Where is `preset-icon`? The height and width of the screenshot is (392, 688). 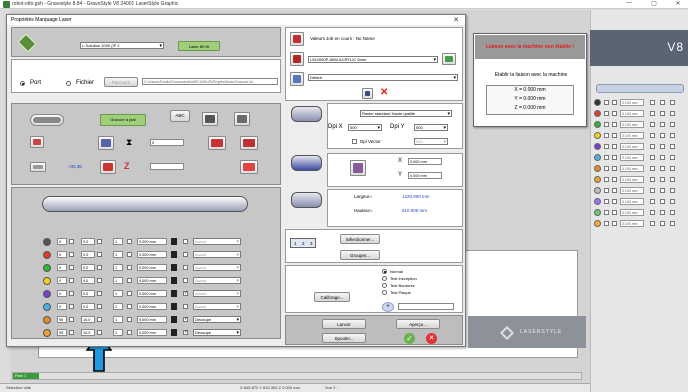
preset-icon is located at coordinates (297, 79).